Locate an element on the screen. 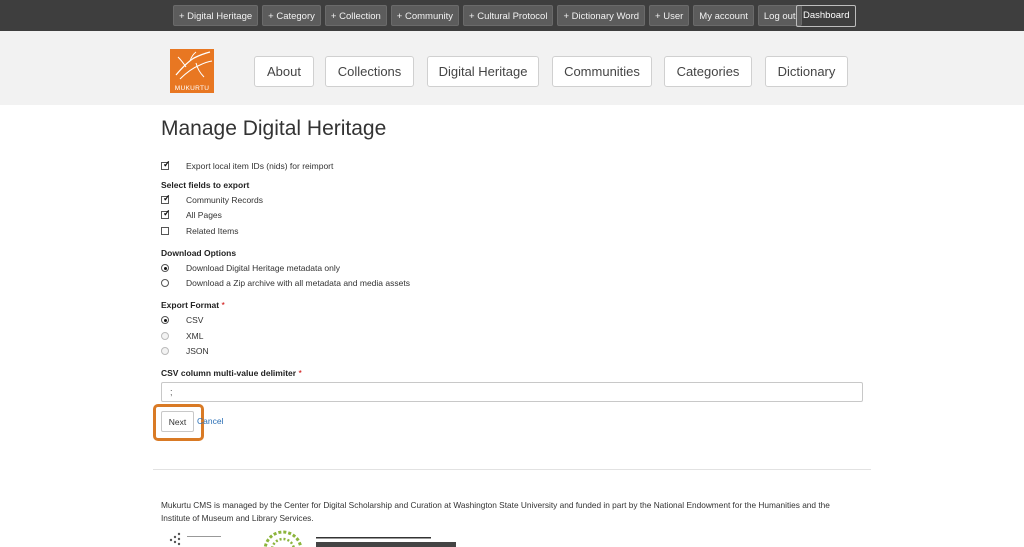 This screenshot has height=547, width=1024. zip-archive-radio is located at coordinates (165, 283).